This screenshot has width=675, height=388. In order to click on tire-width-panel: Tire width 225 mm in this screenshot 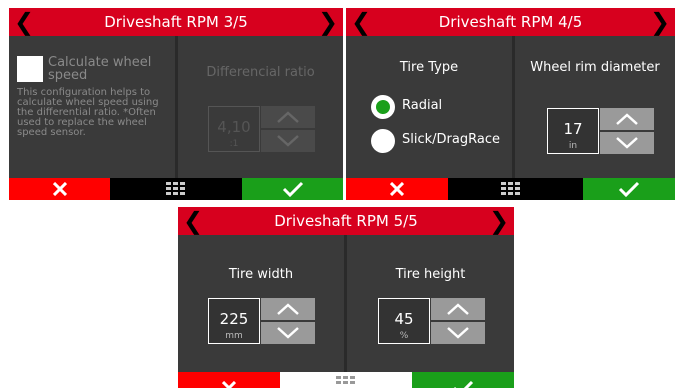, I will do `click(261, 303)`.